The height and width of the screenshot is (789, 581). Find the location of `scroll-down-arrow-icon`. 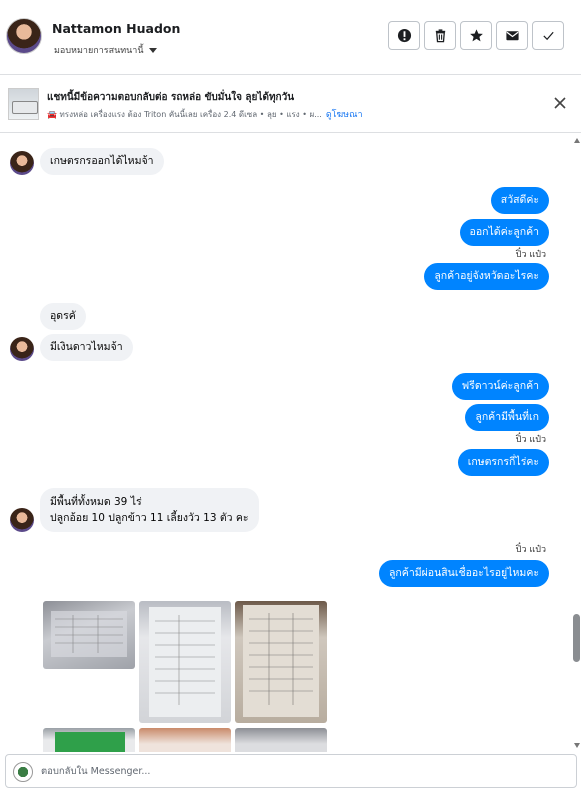

scroll-down-arrow-icon is located at coordinates (577, 745).